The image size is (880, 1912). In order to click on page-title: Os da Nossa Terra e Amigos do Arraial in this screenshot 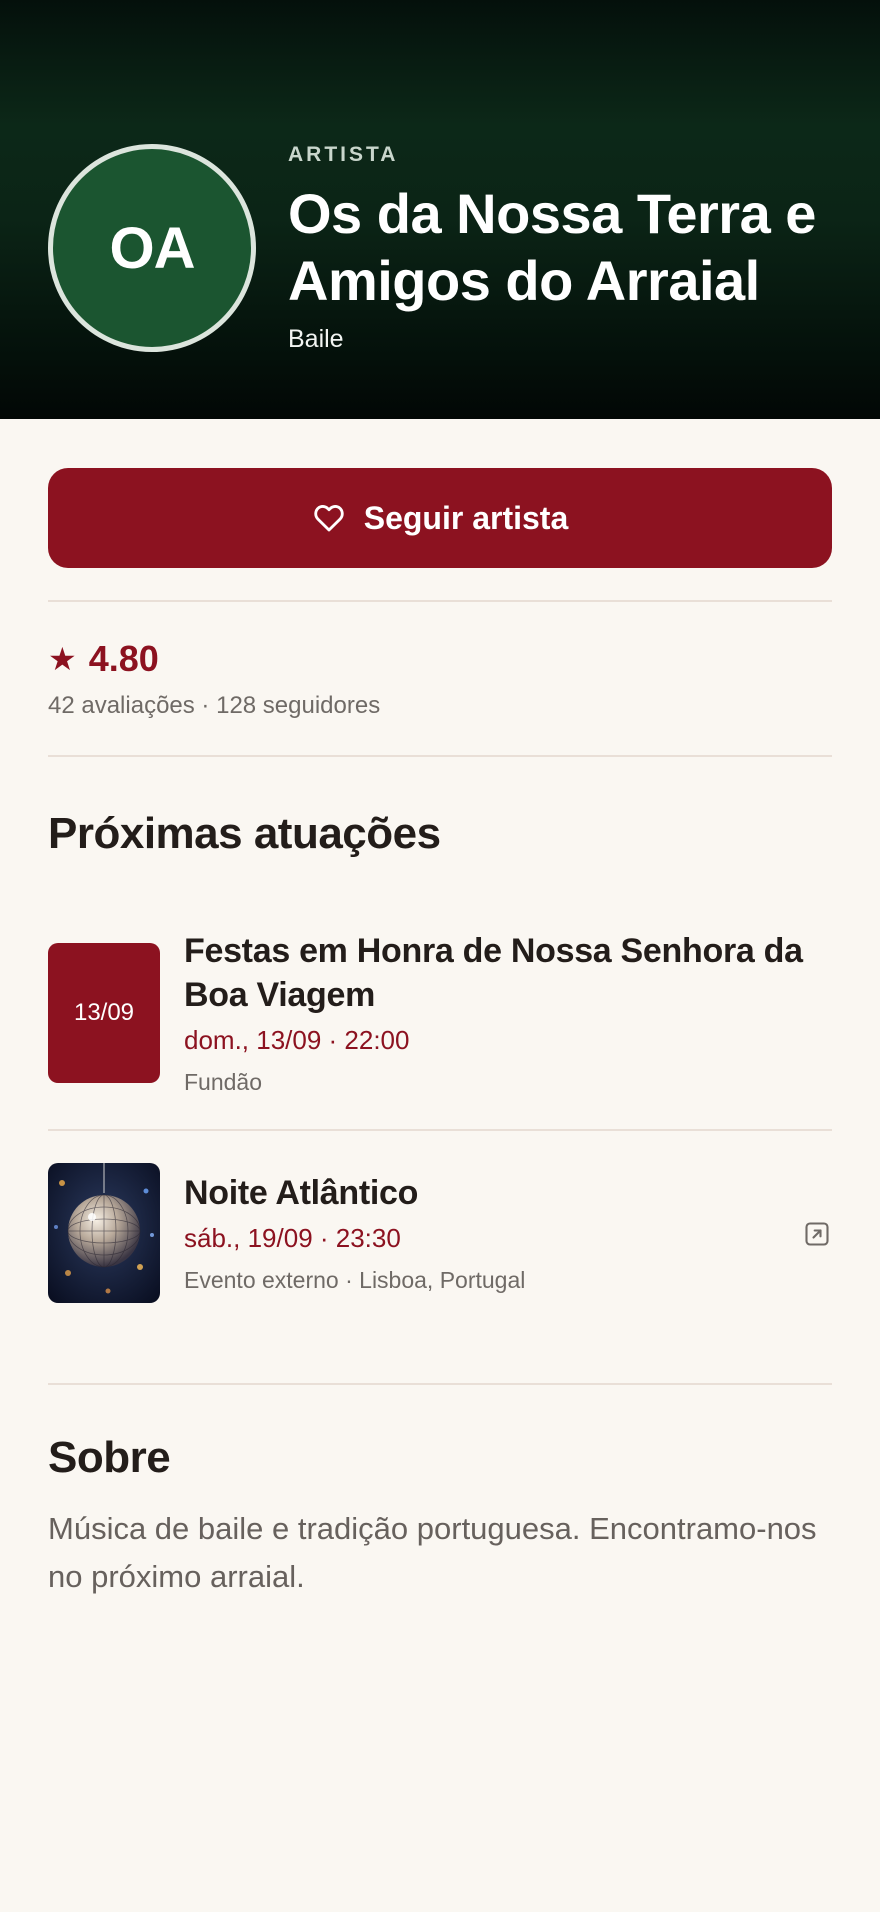, I will do `click(552, 247)`.